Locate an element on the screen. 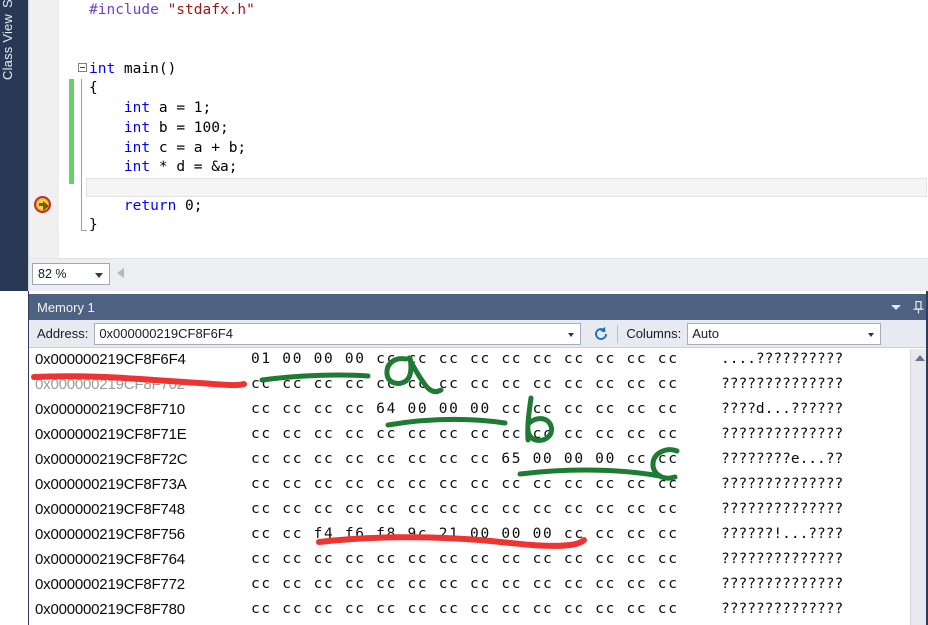 The width and height of the screenshot is (928, 625). window-dropdown-menu-button is located at coordinates (896, 307).